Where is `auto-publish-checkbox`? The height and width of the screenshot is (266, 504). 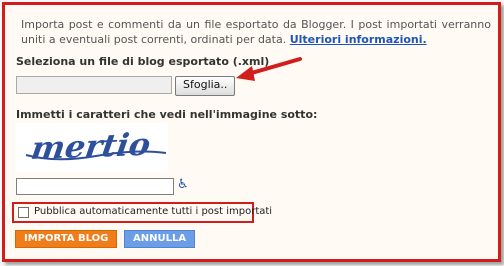 auto-publish-checkbox is located at coordinates (23, 212).